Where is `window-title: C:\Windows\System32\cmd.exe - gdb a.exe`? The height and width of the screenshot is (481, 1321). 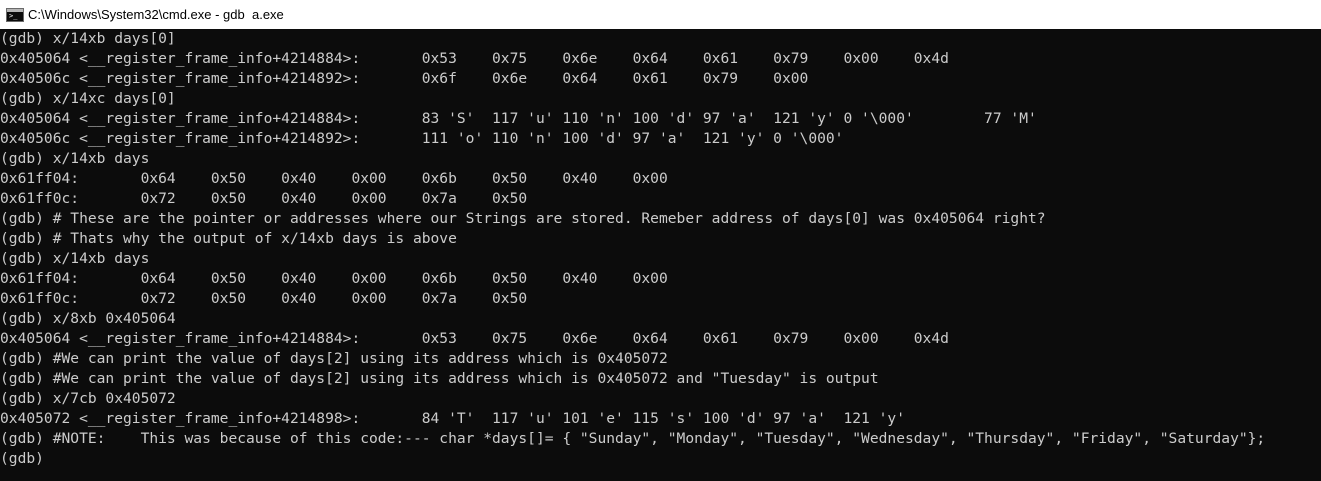
window-title: C:\Windows\System32\cmd.exe - gdb a.exe is located at coordinates (156, 14).